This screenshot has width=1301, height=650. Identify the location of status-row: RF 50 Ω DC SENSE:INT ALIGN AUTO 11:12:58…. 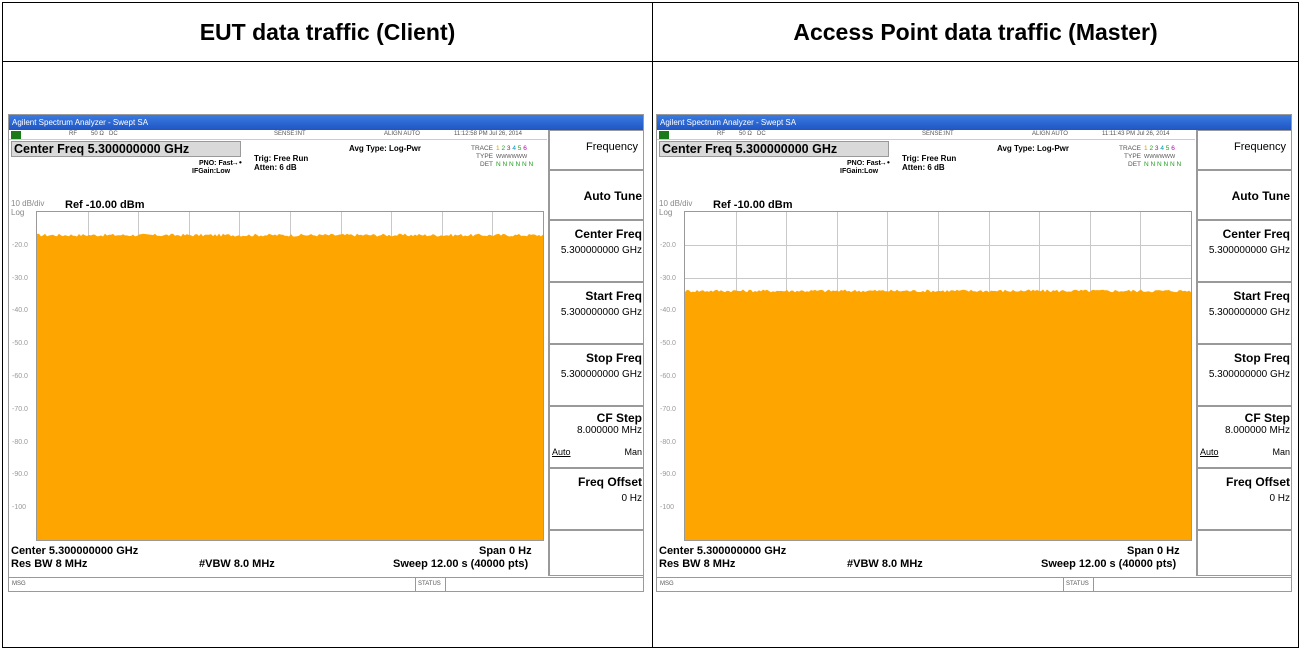
(278, 135).